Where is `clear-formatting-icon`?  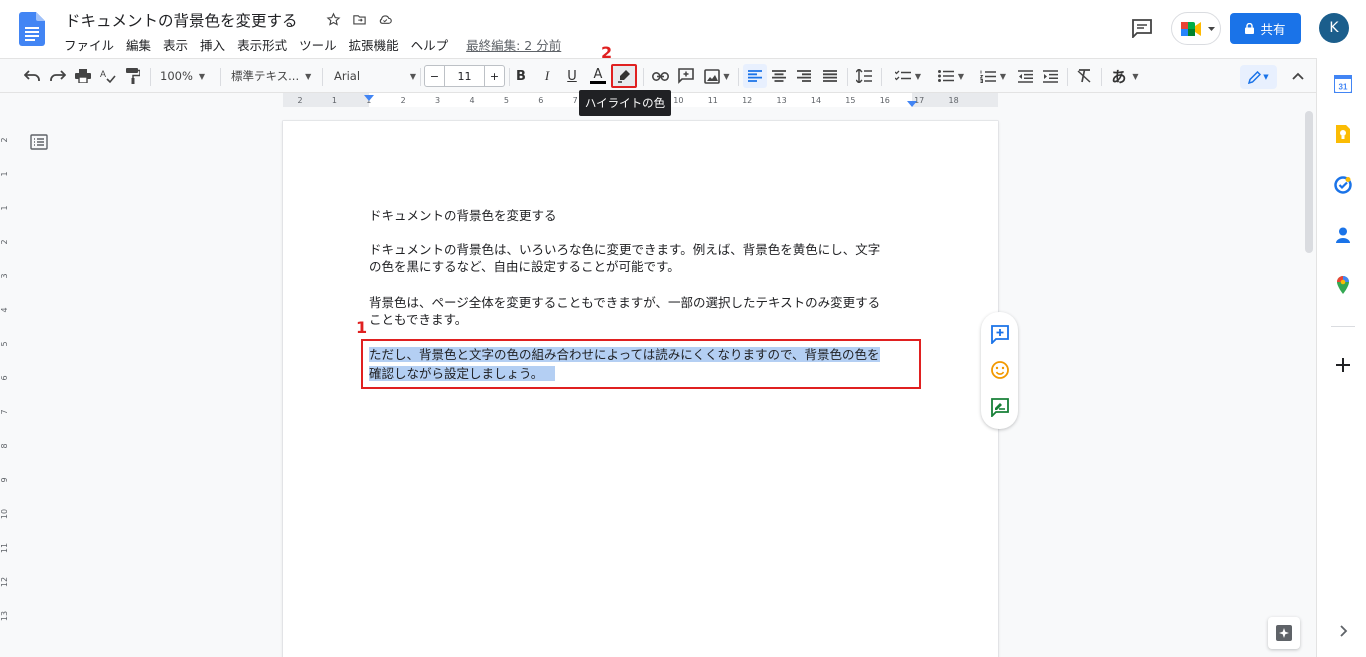 clear-formatting-icon is located at coordinates (1084, 76).